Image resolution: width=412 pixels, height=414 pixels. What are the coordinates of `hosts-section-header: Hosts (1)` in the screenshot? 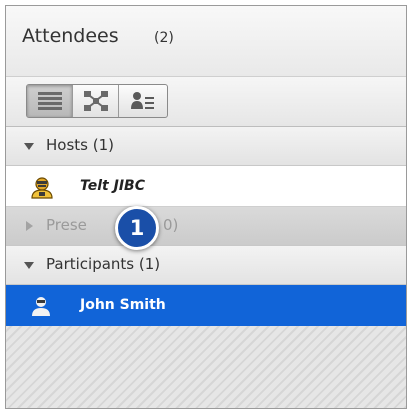 It's located at (206, 146).